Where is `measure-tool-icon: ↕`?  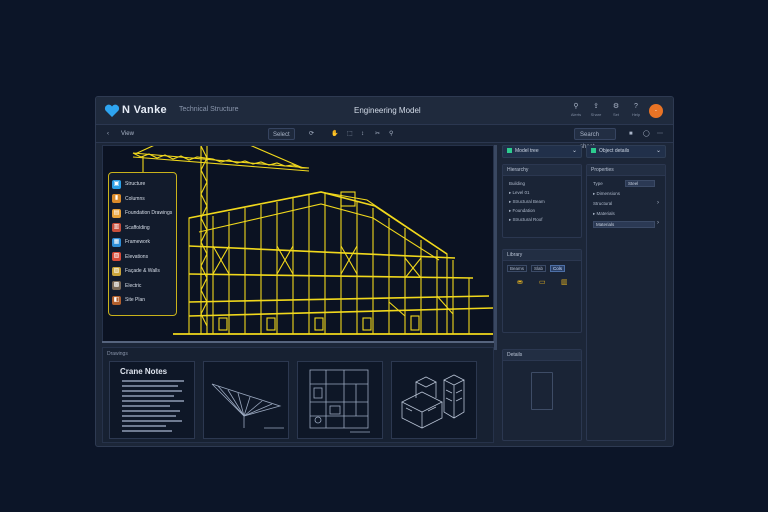 measure-tool-icon: ↕ is located at coordinates (362, 134).